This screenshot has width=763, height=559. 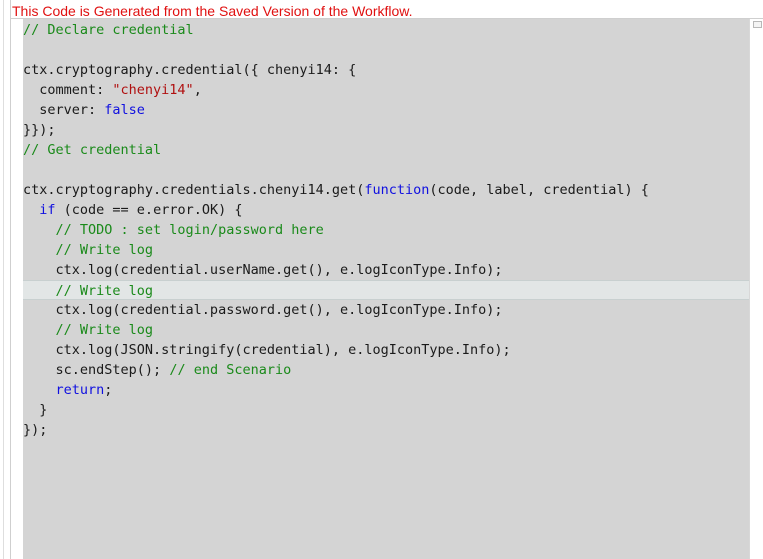 What do you see at coordinates (386, 110) in the screenshot?
I see `code-line: server: false` at bounding box center [386, 110].